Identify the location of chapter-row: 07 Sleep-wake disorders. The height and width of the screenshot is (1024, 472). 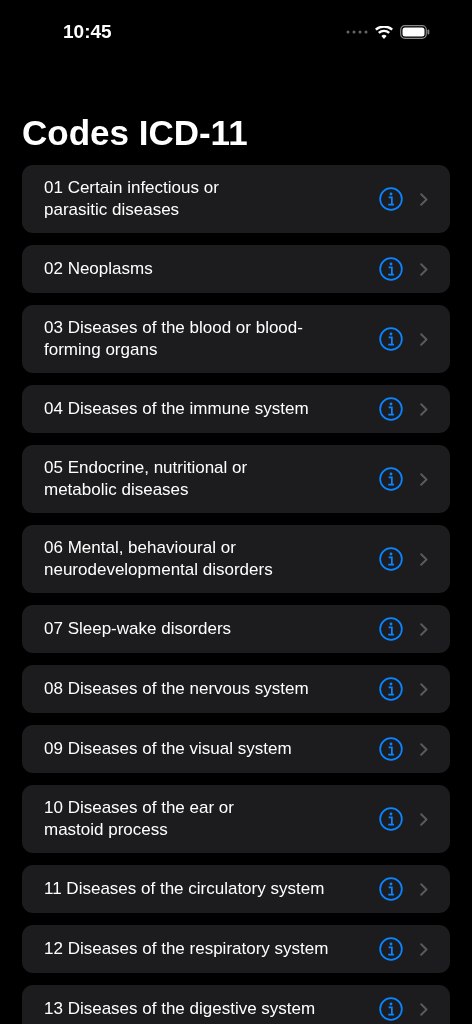
(236, 629).